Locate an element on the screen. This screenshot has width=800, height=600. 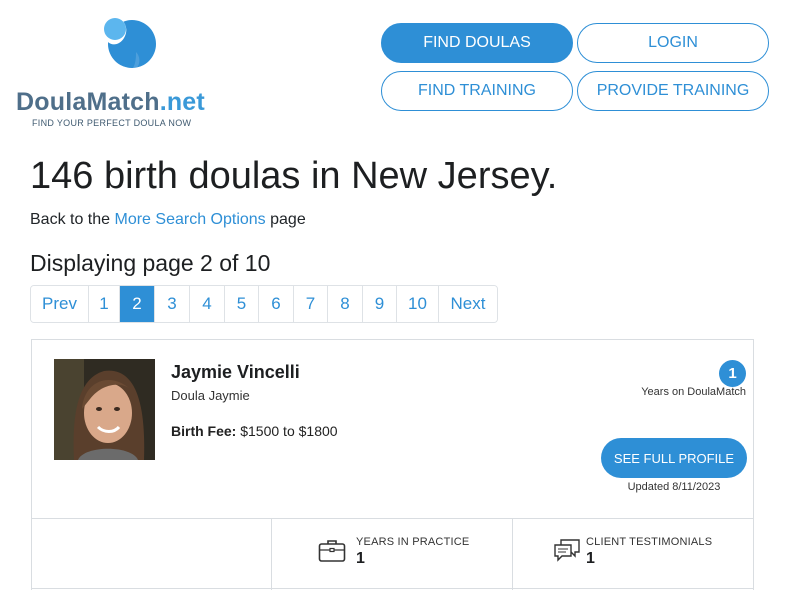
years-on-site-badge: 1 is located at coordinates (732, 373).